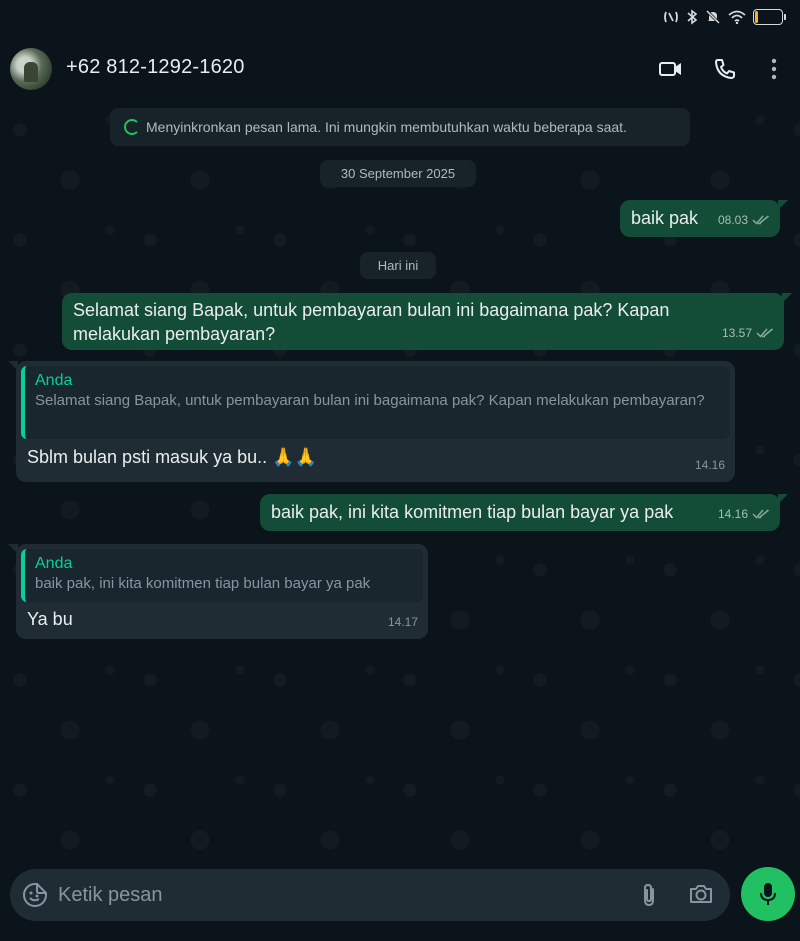 The image size is (800, 941). I want to click on message-meta: 08.03, so click(744, 220).